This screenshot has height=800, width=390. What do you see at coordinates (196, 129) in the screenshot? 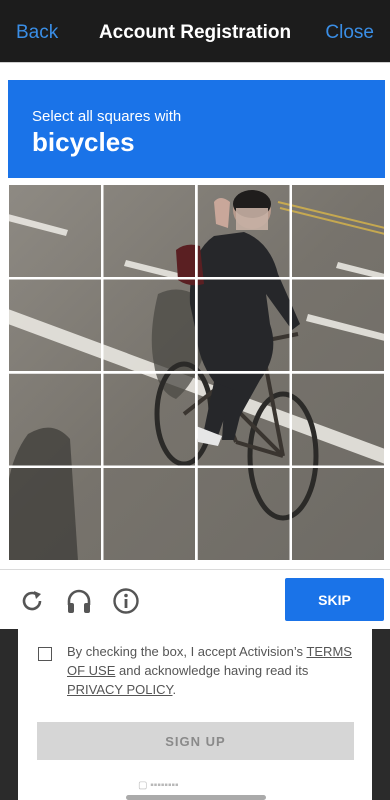
I see `captcha-prompt: Select all squares with bicycles` at bounding box center [196, 129].